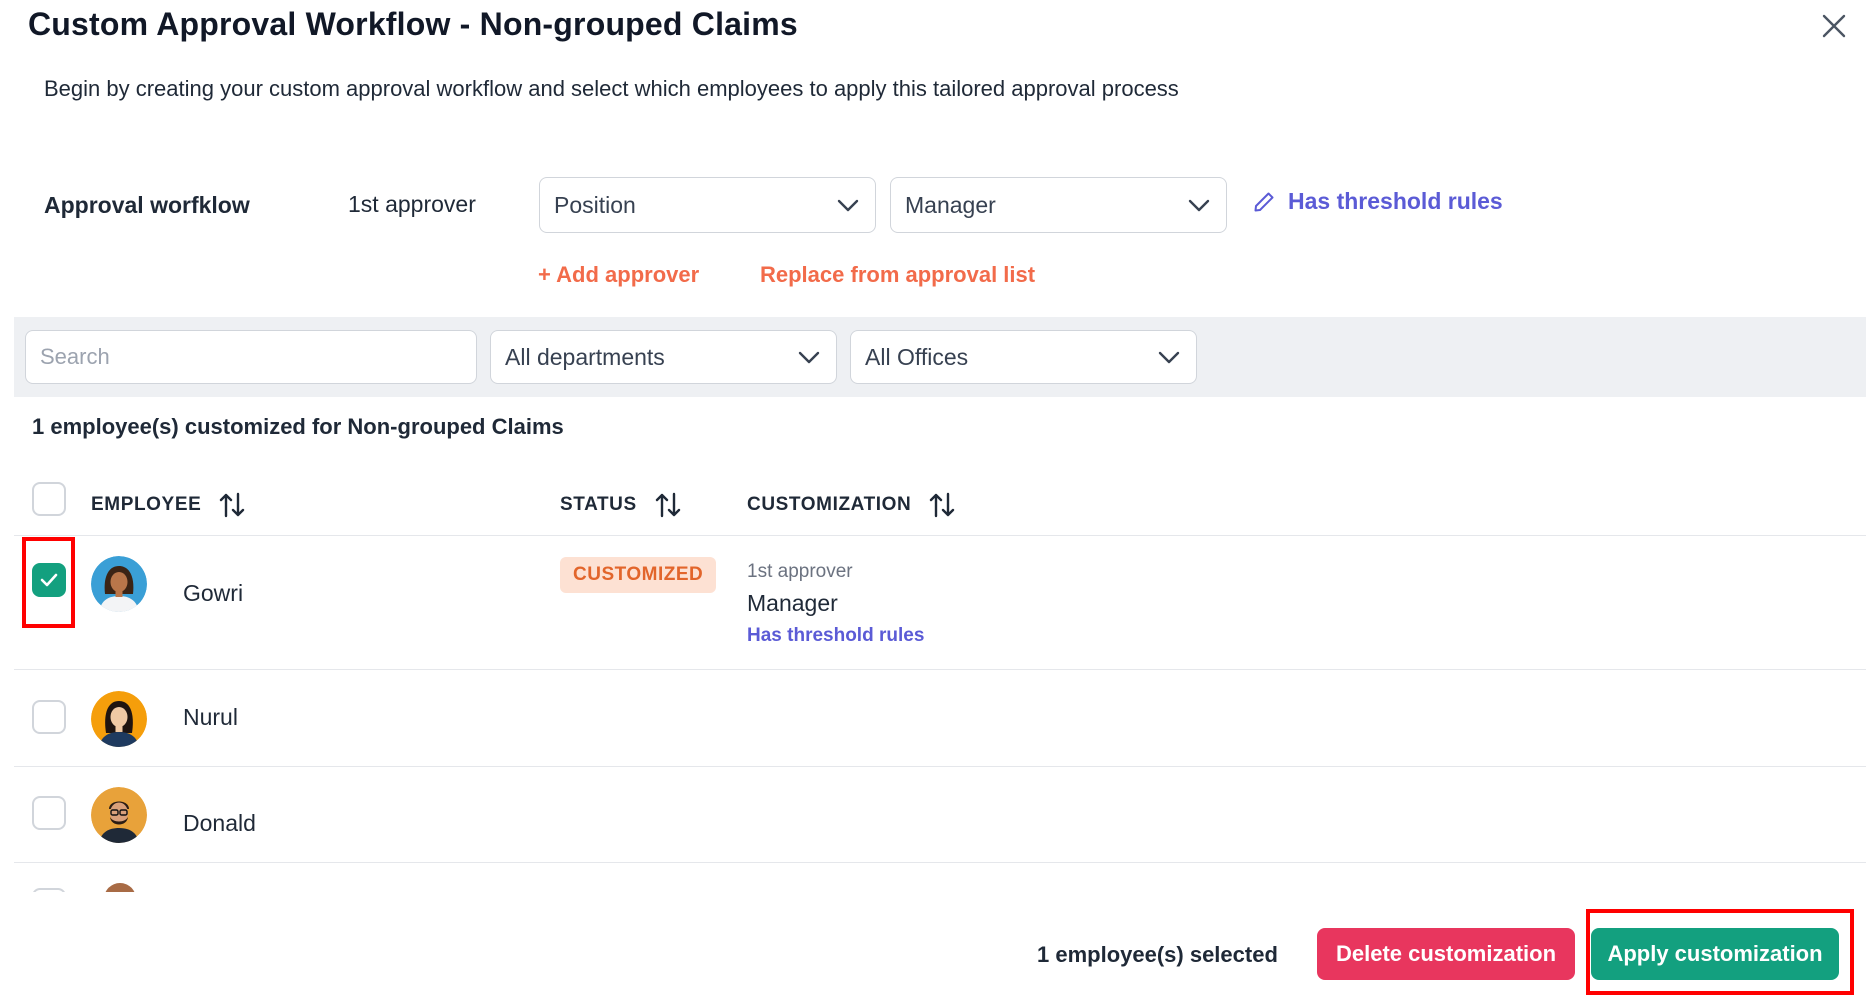  I want to click on search-input, so click(251, 357).